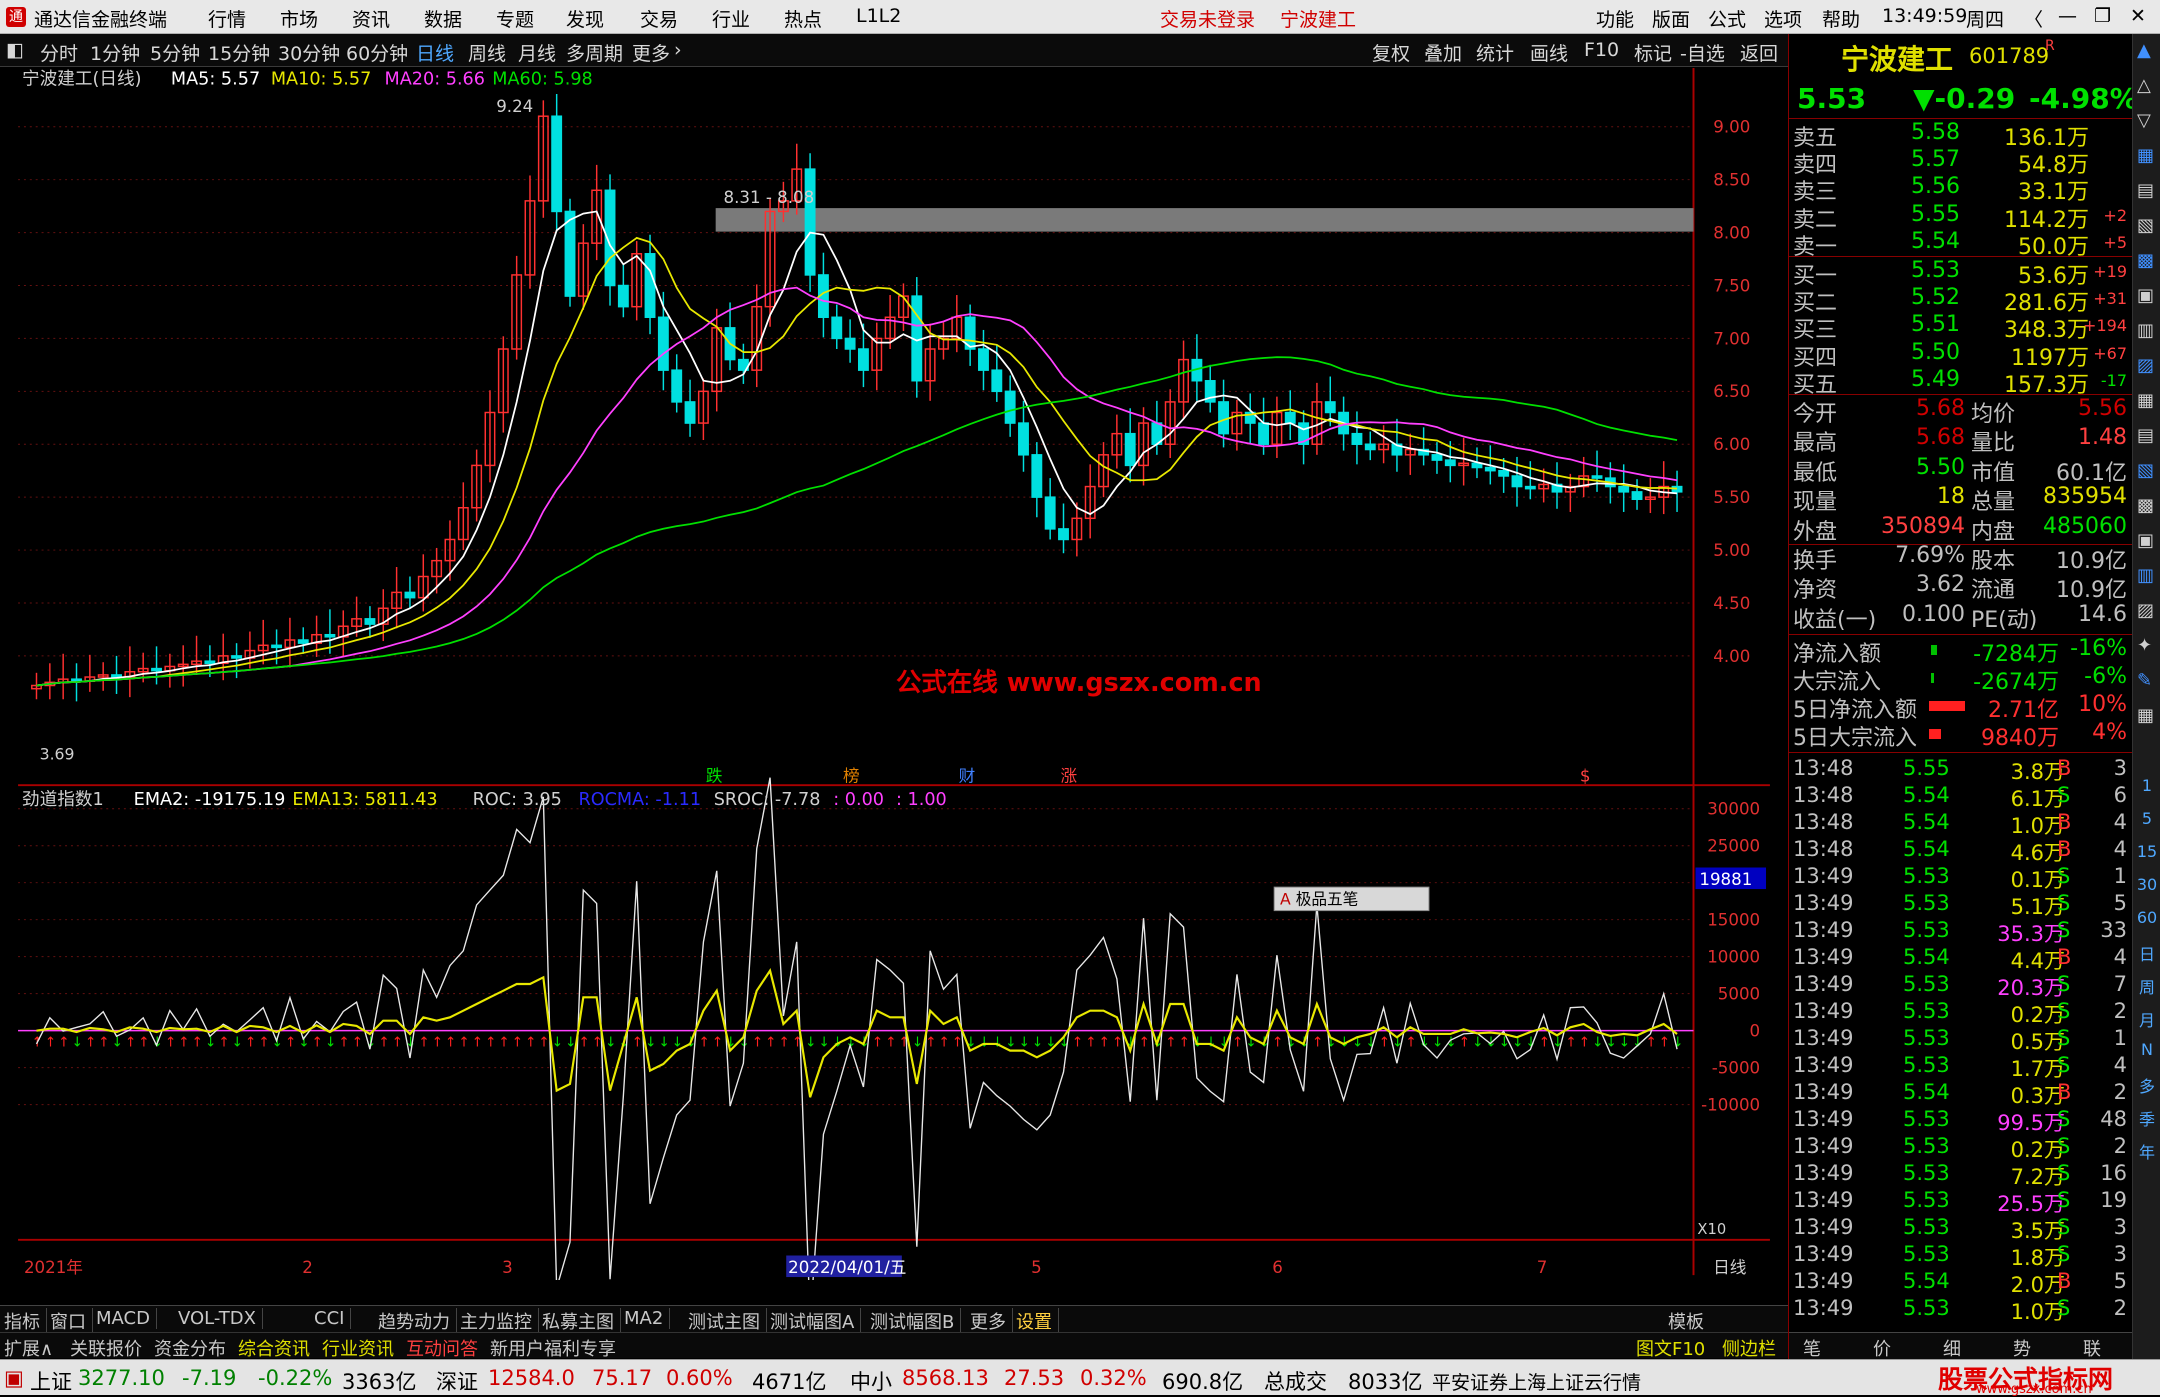 Image resolution: width=2160 pixels, height=1397 pixels. What do you see at coordinates (220, 1318) in the screenshot?
I see `bottom-tab-3: VOL-TDX` at bounding box center [220, 1318].